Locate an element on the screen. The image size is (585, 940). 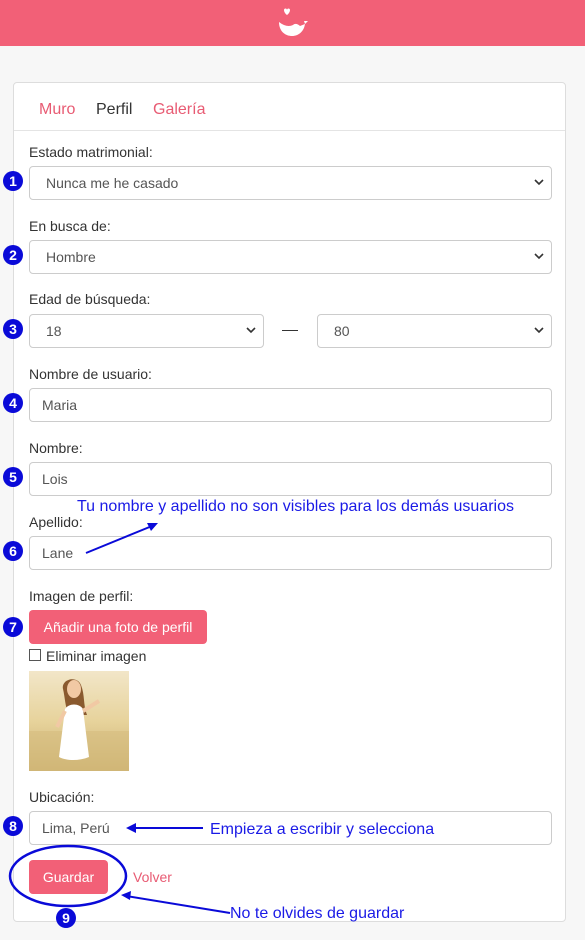
step-badge: 7 is located at coordinates (13, 627).